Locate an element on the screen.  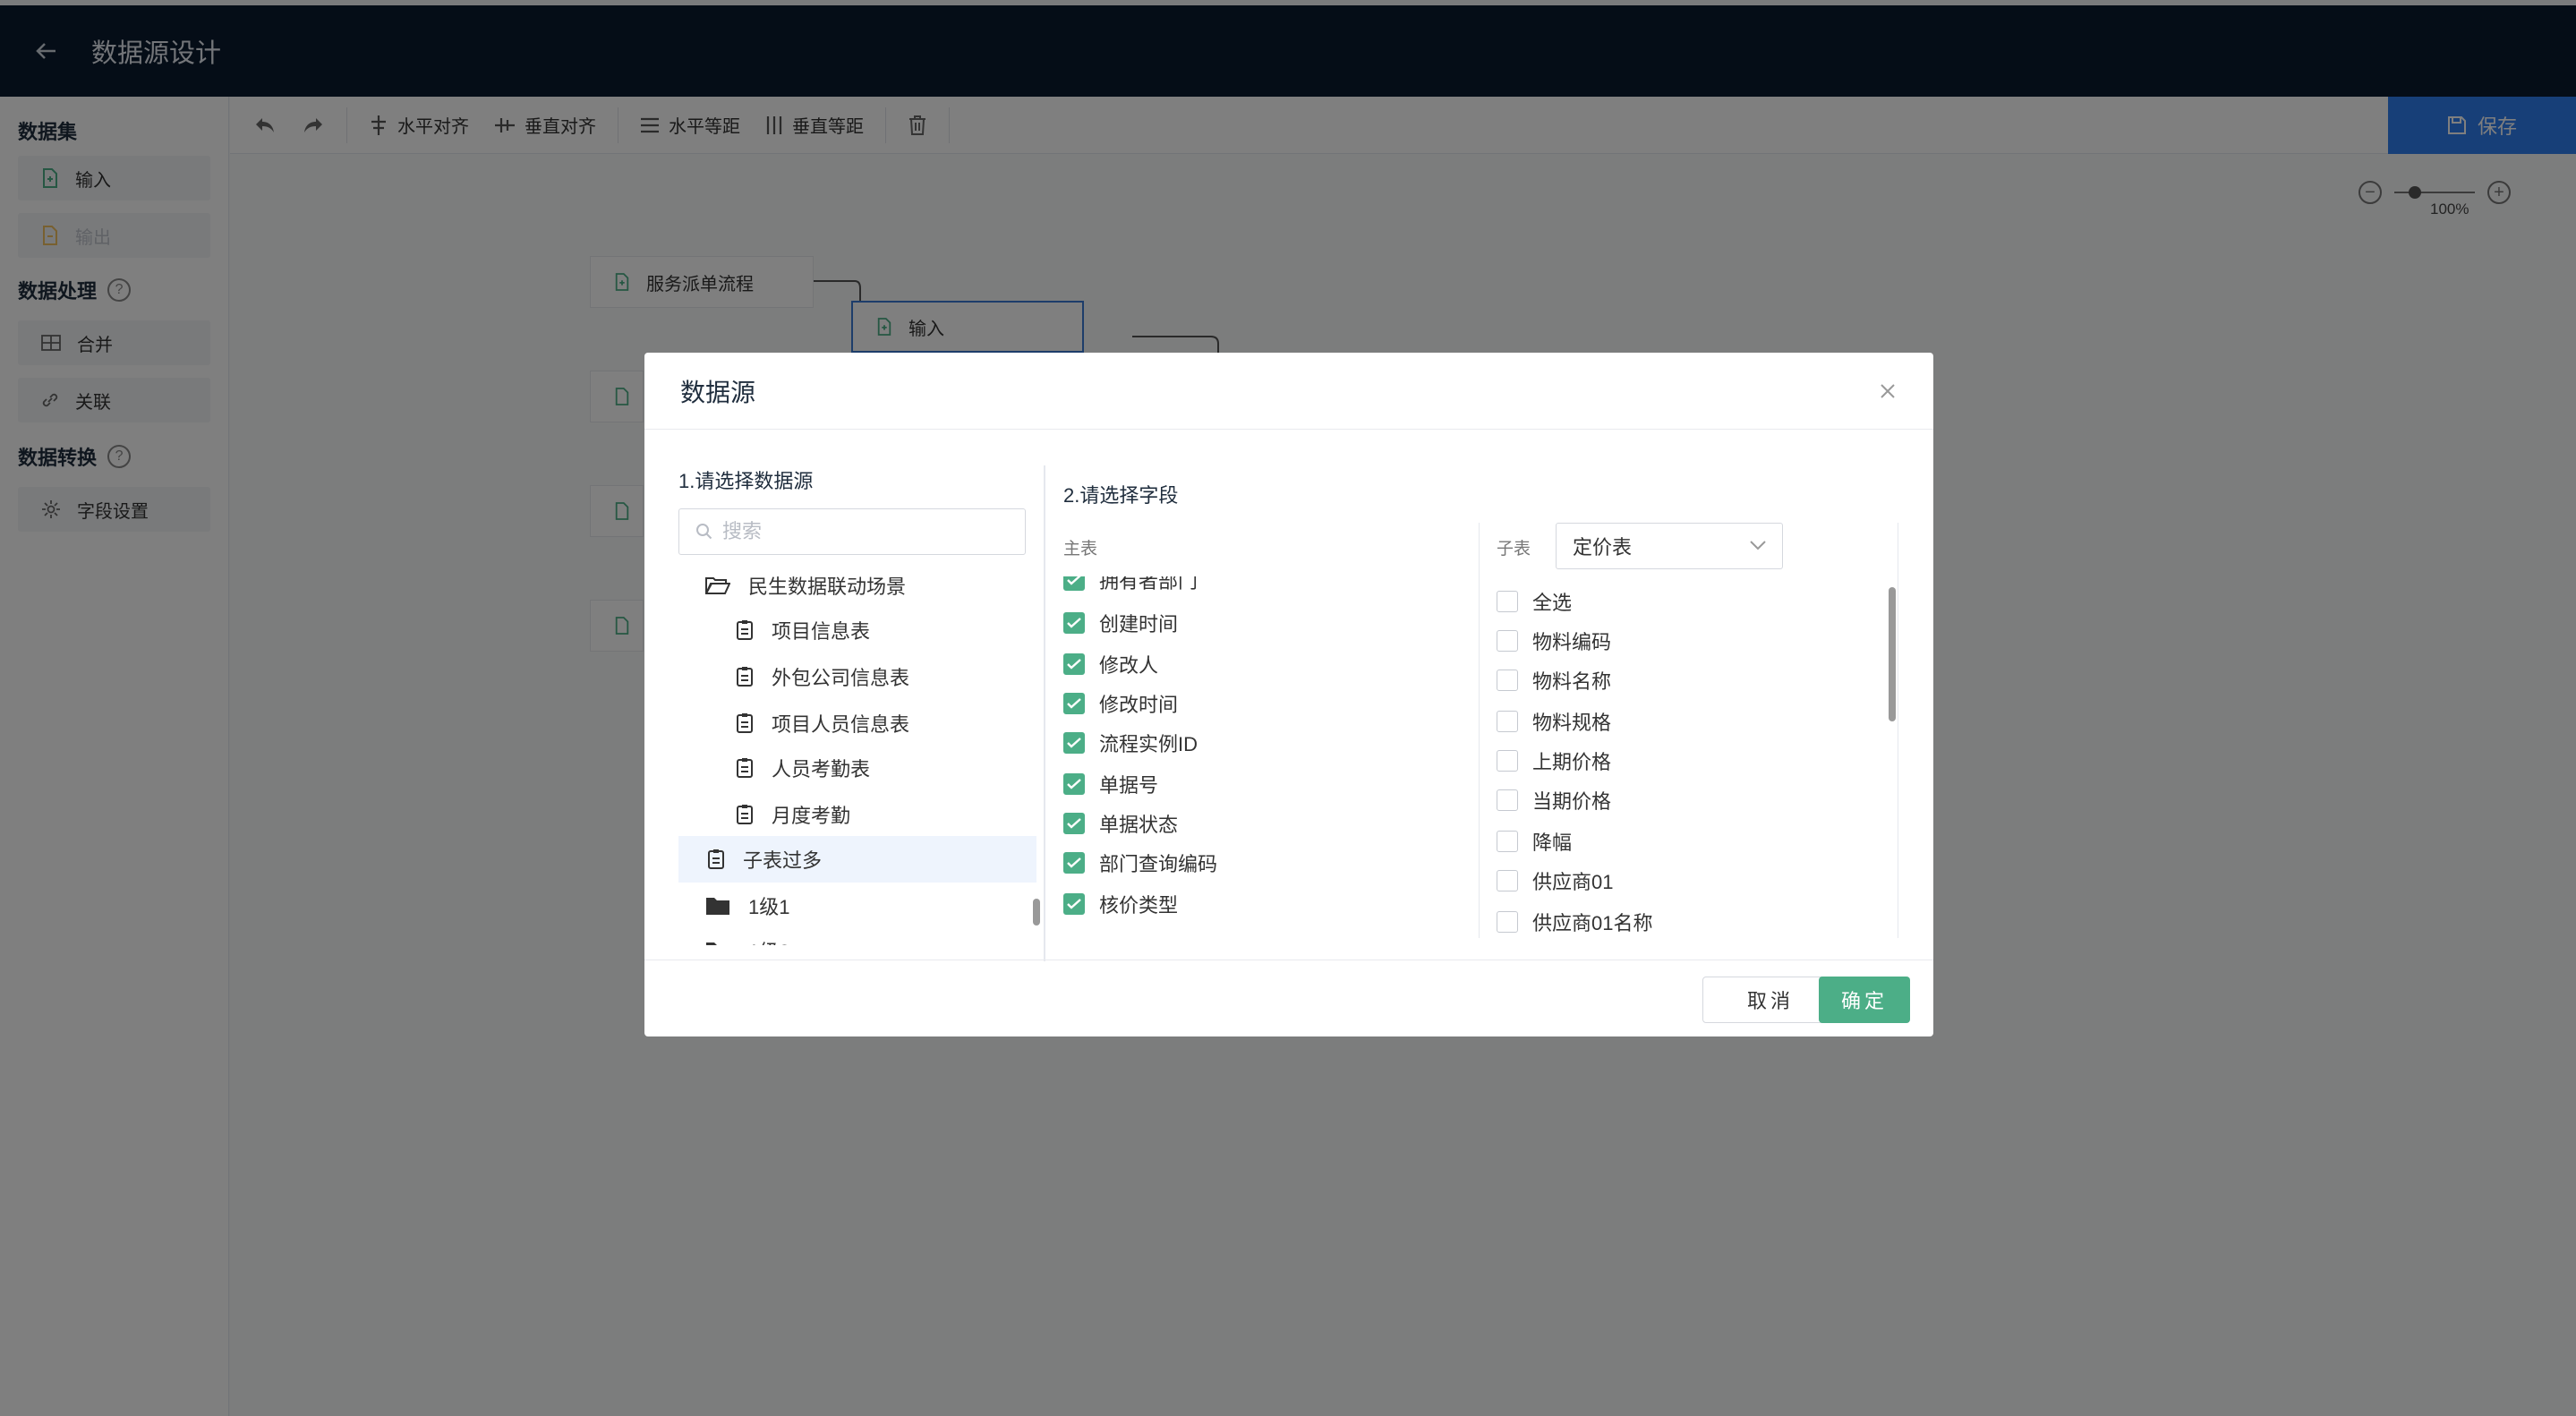
field-checkbox-row: 全选 is located at coordinates (1534, 601).